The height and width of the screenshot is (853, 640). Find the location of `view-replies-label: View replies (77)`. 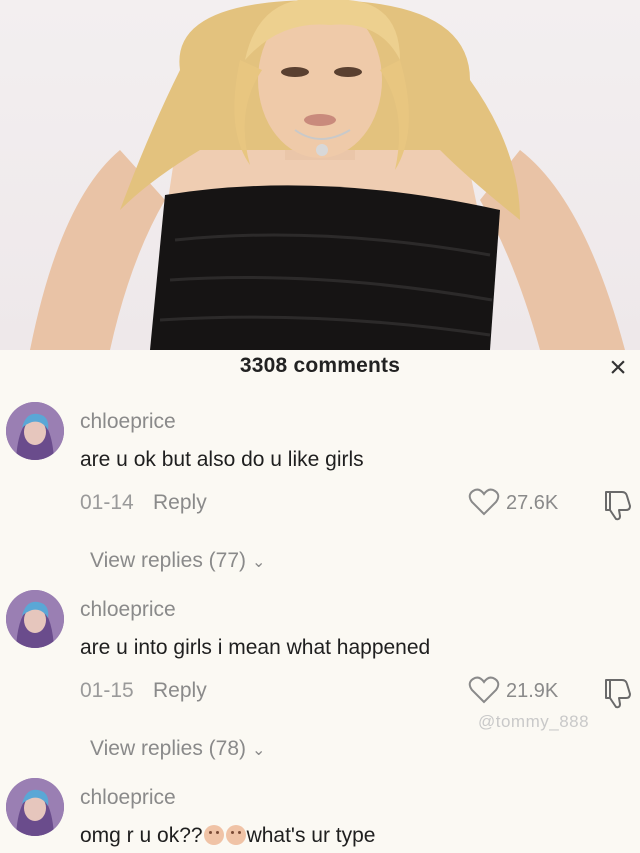

view-replies-label: View replies (77) is located at coordinates (168, 560).